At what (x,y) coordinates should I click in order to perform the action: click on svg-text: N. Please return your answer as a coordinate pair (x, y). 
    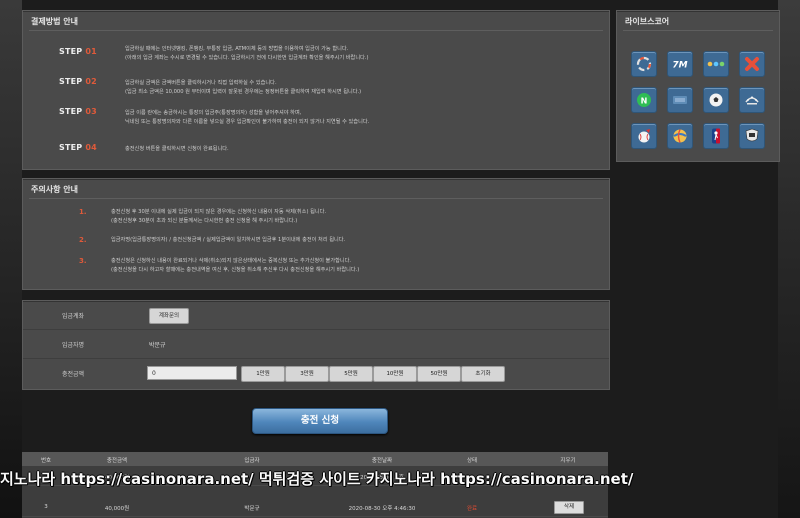
    Looking at the image, I should click on (644, 101).